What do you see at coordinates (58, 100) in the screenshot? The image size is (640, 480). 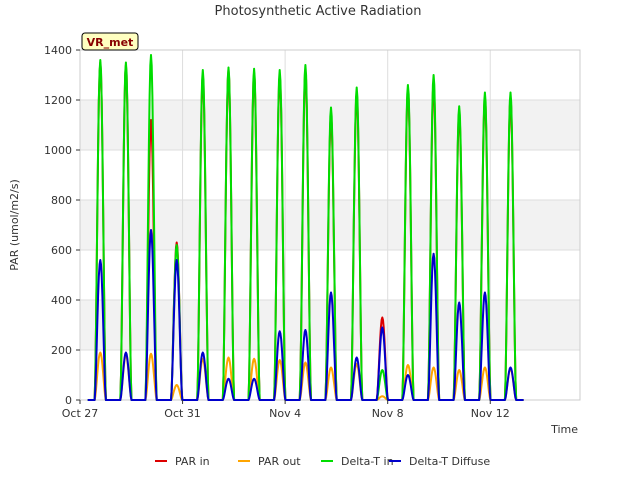 I see `y-tick-label: 1200` at bounding box center [58, 100].